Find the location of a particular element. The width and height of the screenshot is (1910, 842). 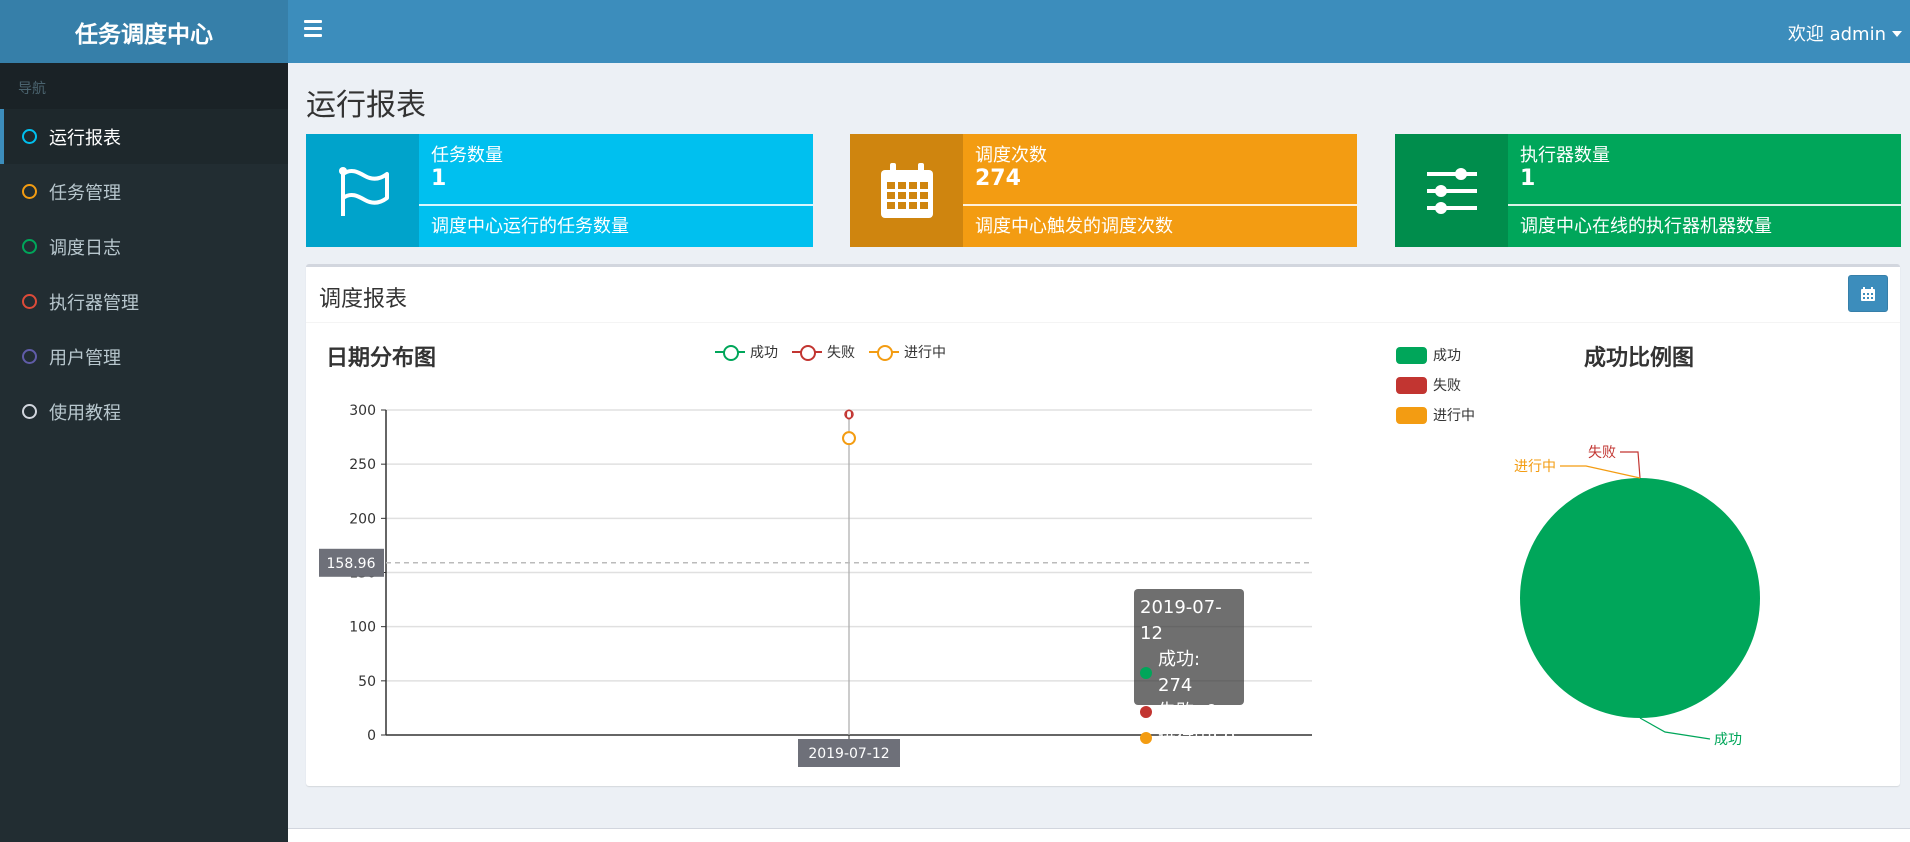

sidebar-item-label: 用户管理 is located at coordinates (85, 358).